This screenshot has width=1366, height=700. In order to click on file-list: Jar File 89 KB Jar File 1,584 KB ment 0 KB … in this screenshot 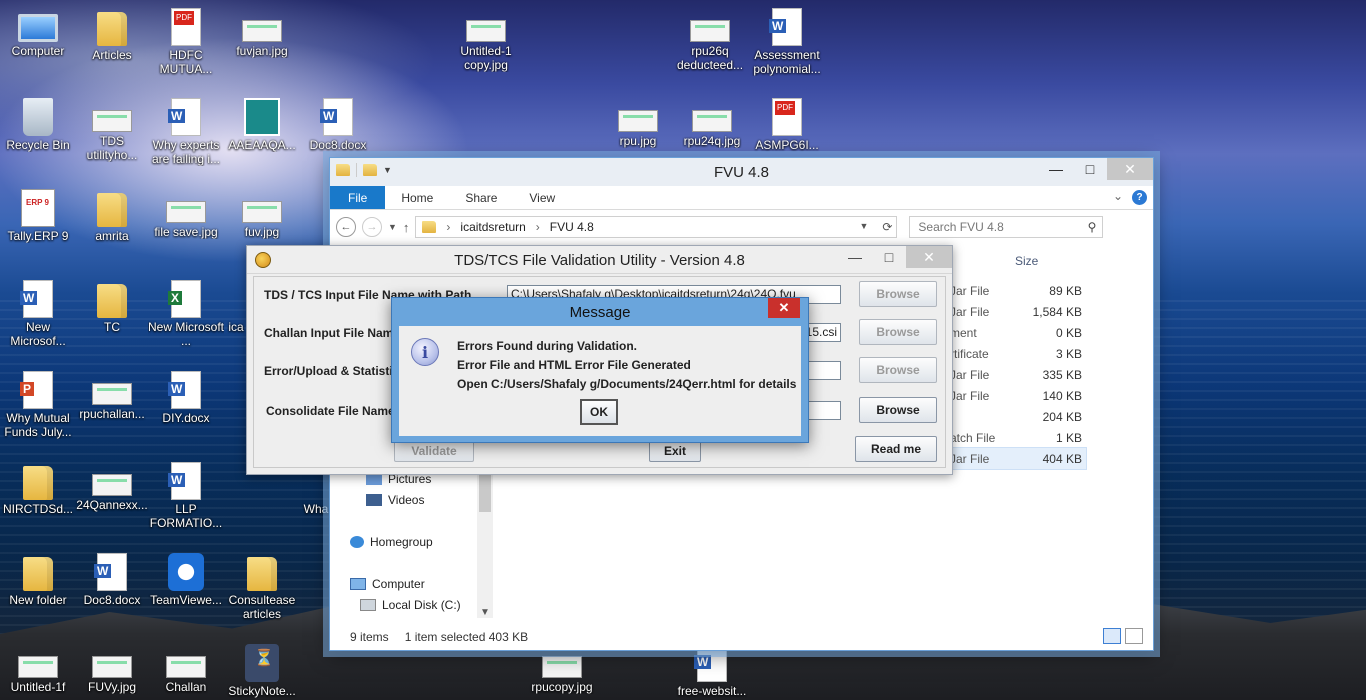, I will do `click(1018, 375)`.